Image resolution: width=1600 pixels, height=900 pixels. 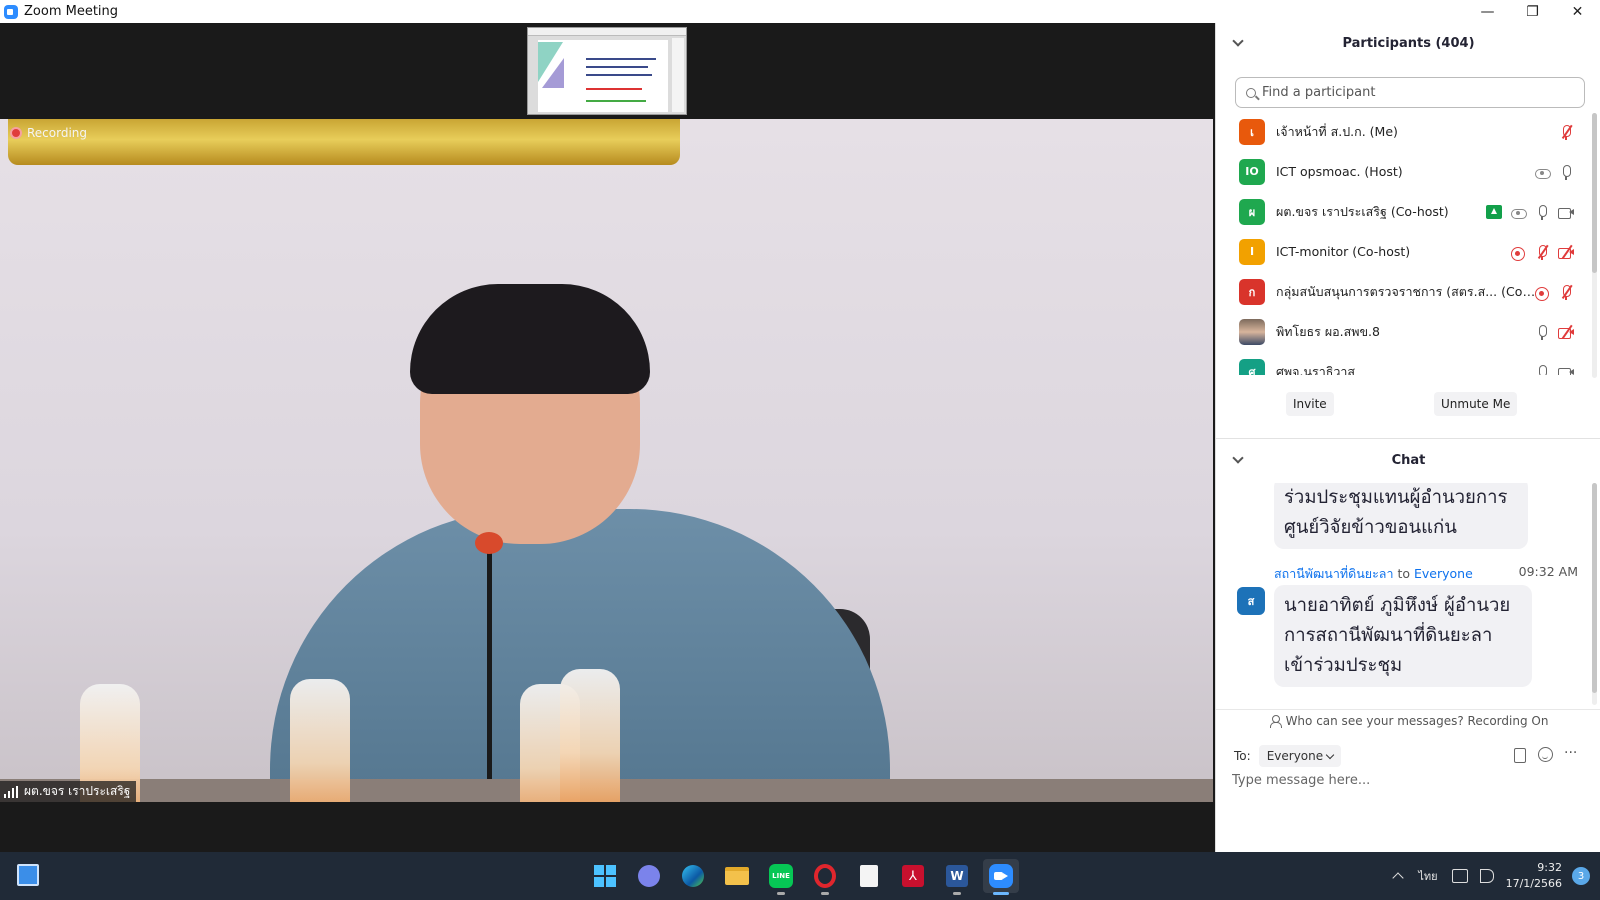 What do you see at coordinates (1252, 291) in the screenshot?
I see `participant-avatar: ก` at bounding box center [1252, 291].